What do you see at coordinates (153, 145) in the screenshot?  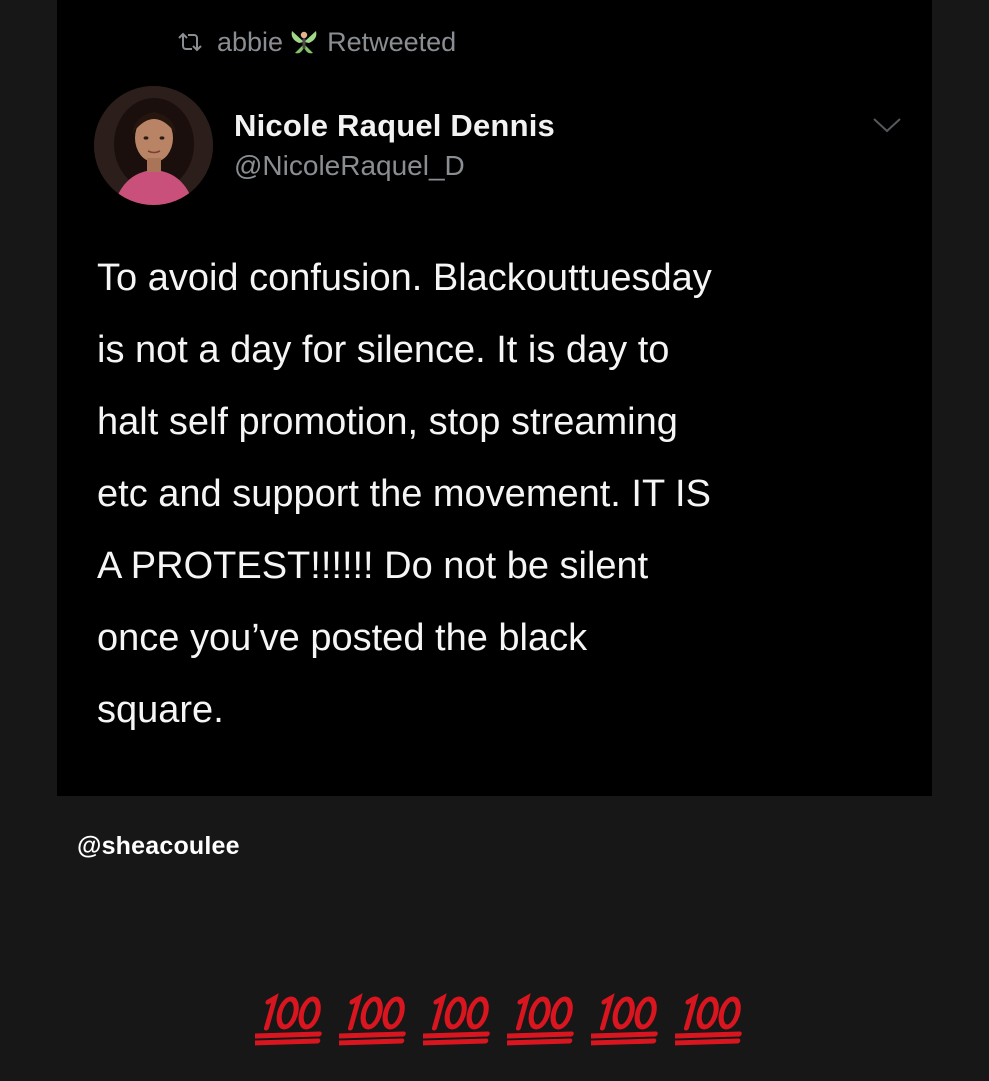 I see `avatar` at bounding box center [153, 145].